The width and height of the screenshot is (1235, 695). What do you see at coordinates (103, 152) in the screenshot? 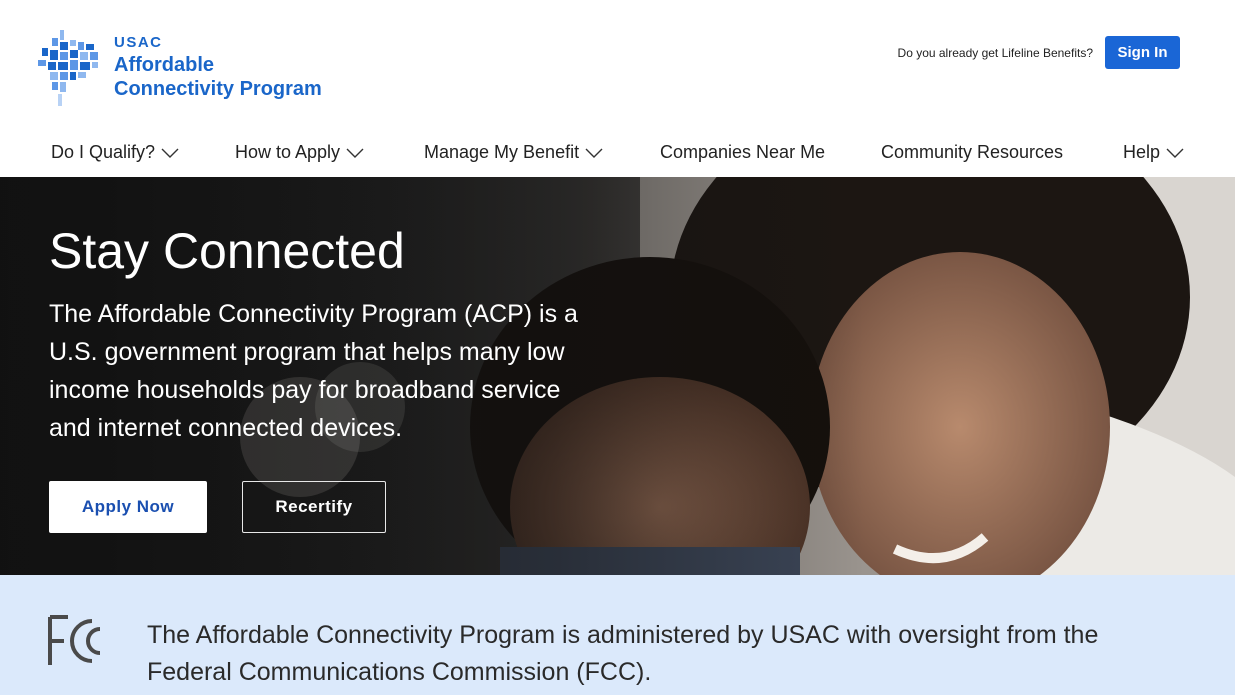
I see `nav-item-label: Do I Qualify?` at bounding box center [103, 152].